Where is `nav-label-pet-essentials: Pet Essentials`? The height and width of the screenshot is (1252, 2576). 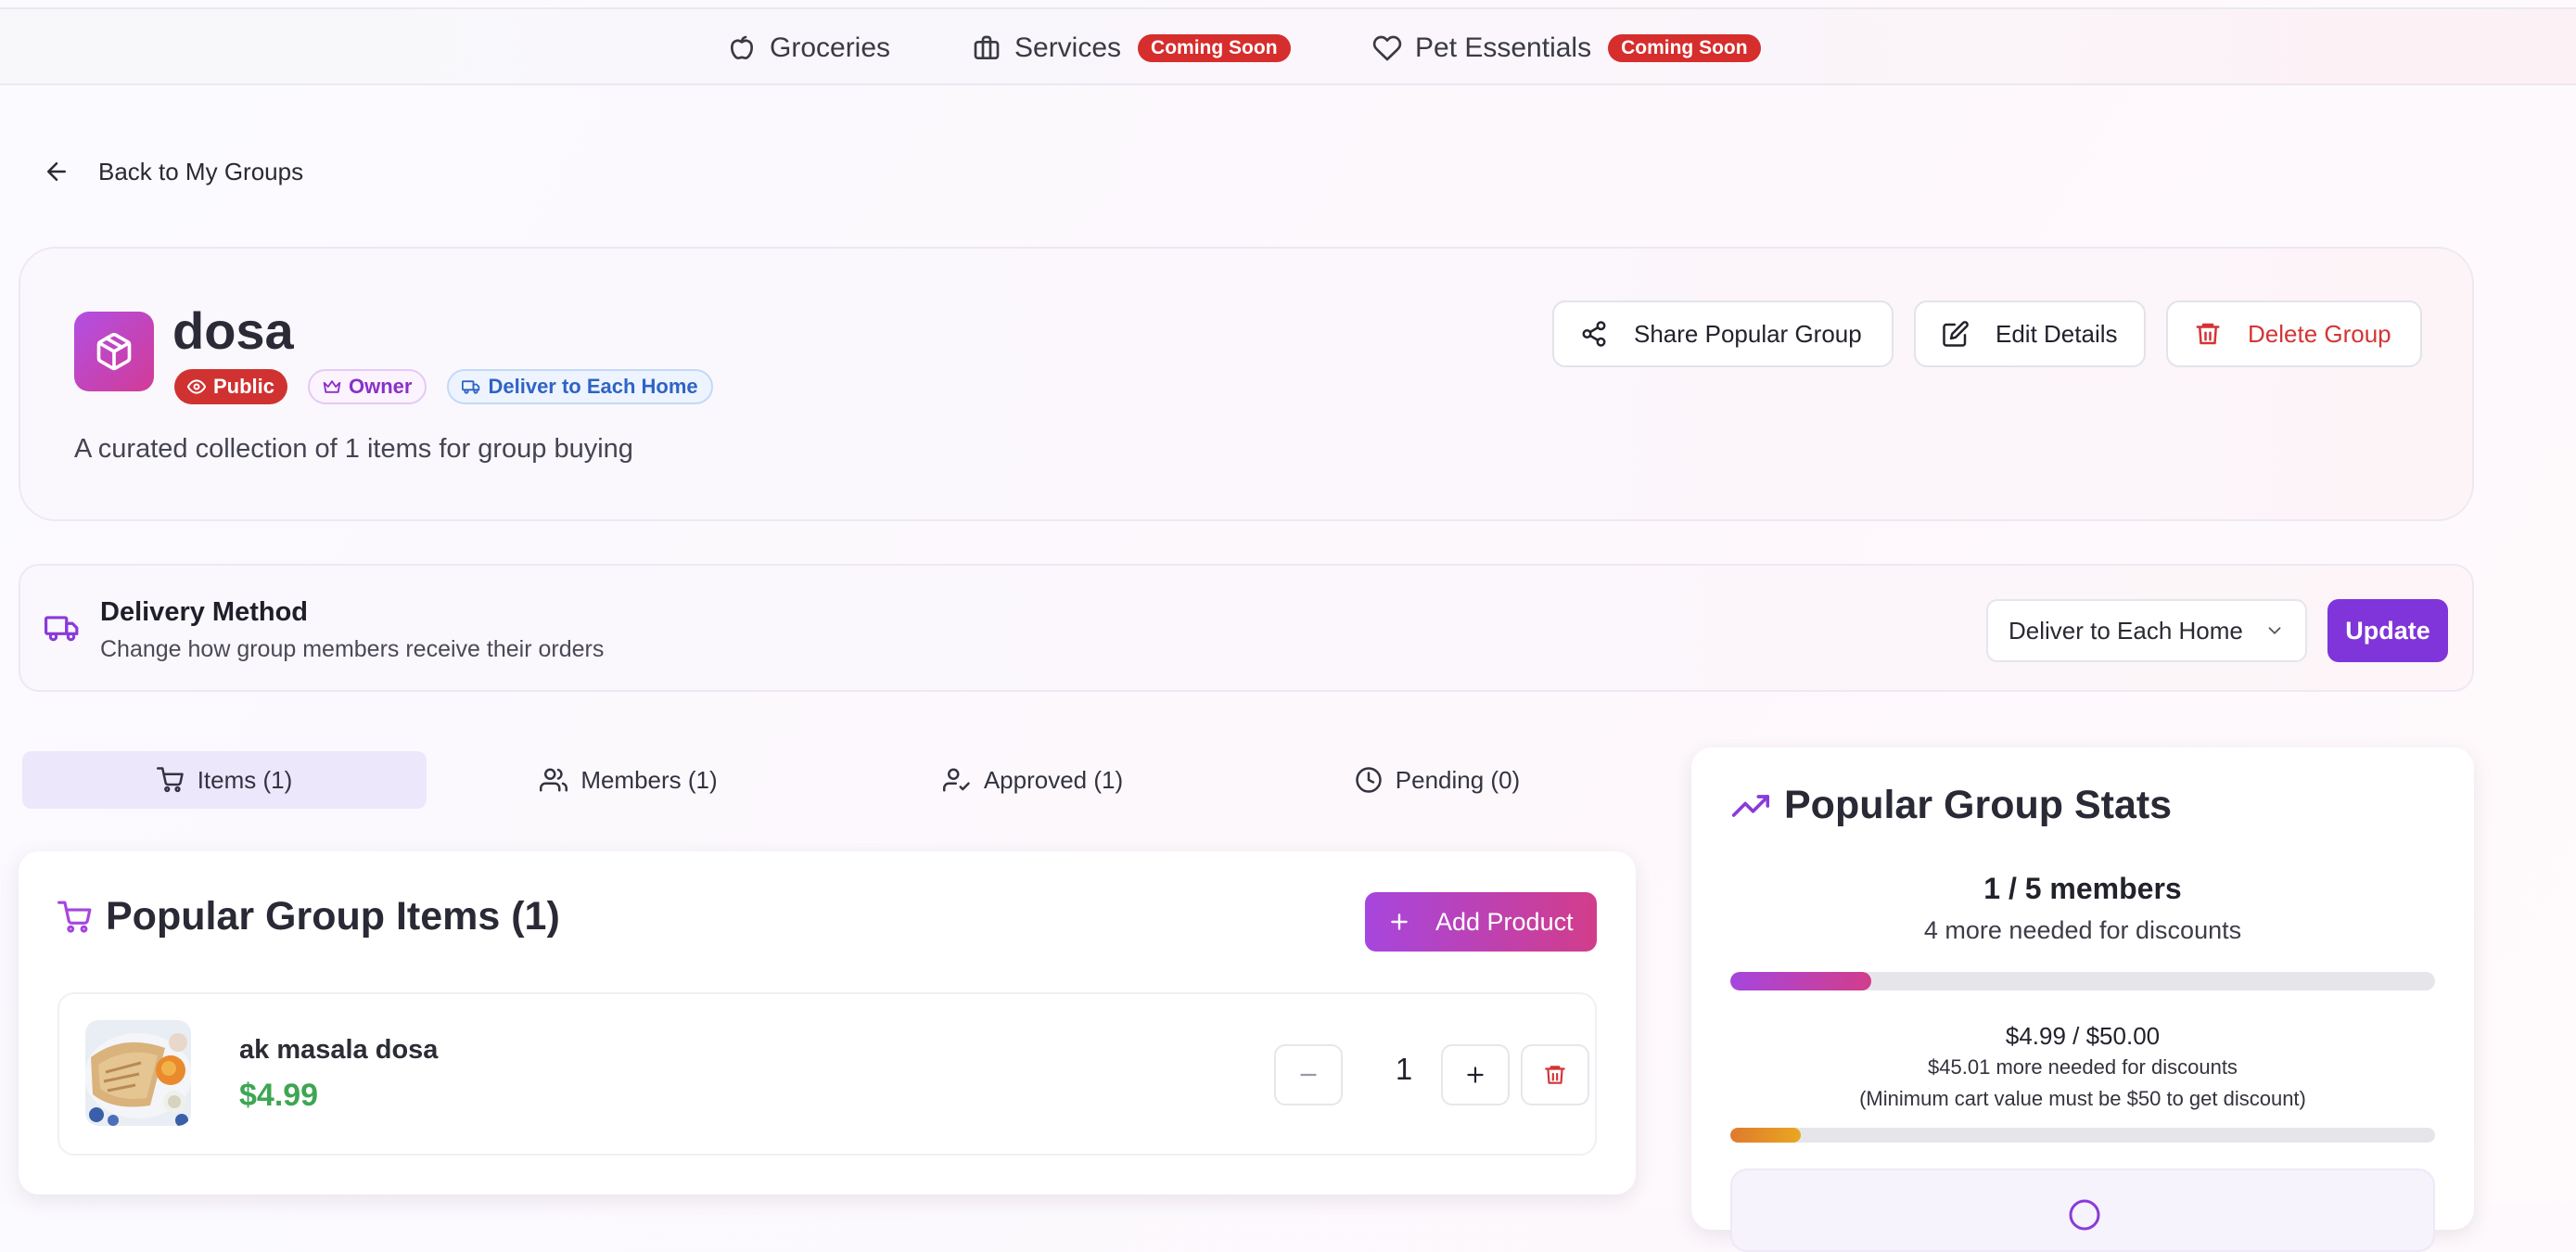 nav-label-pet-essentials: Pet Essentials is located at coordinates (1504, 48).